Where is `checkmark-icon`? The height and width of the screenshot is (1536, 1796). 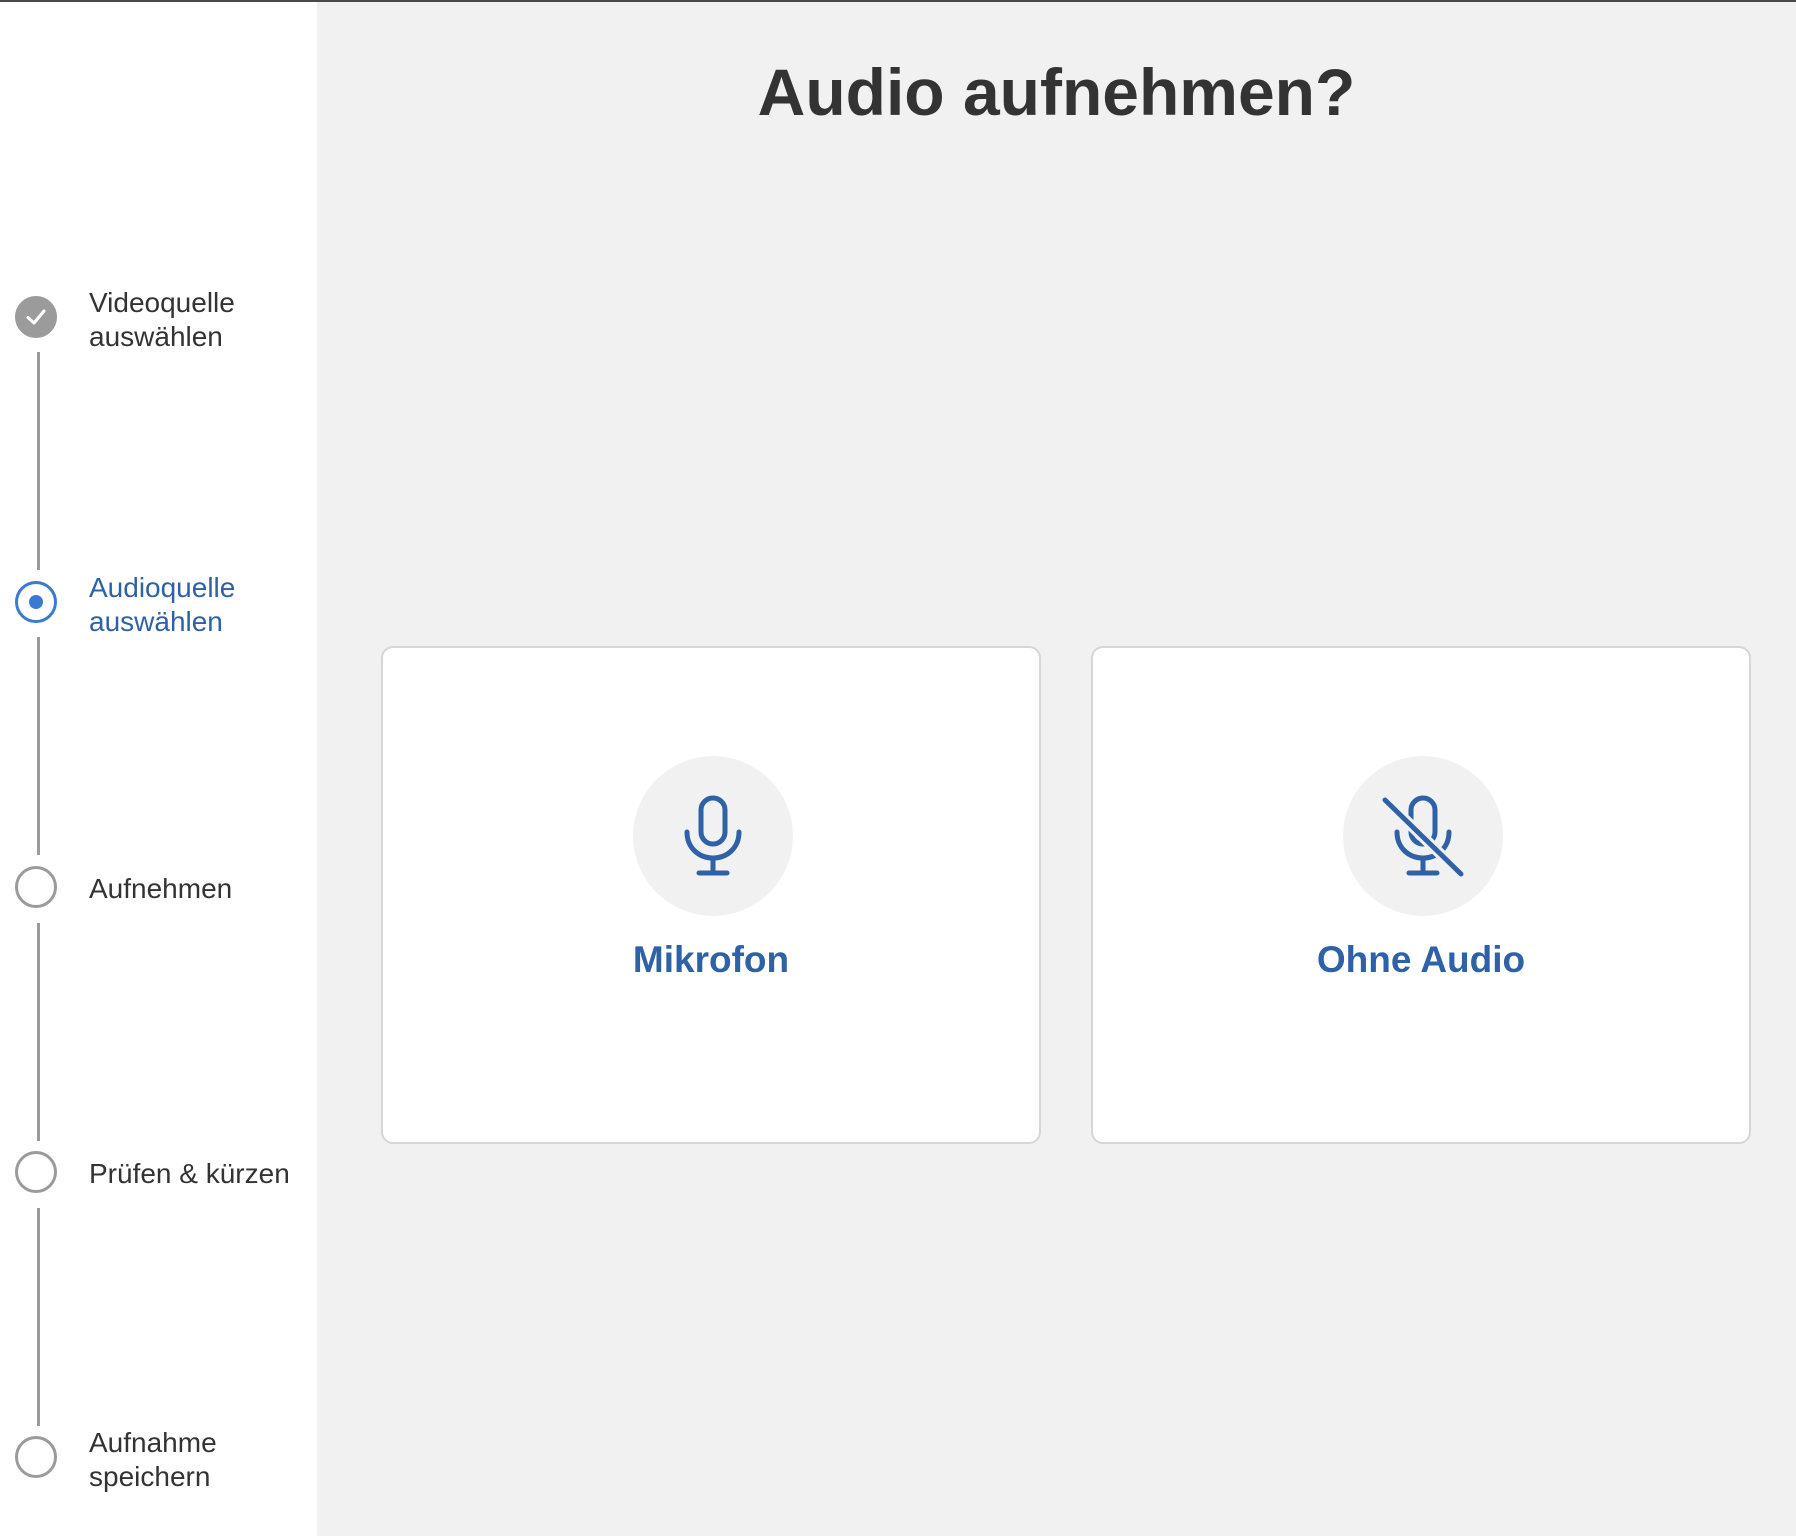 checkmark-icon is located at coordinates (36, 317).